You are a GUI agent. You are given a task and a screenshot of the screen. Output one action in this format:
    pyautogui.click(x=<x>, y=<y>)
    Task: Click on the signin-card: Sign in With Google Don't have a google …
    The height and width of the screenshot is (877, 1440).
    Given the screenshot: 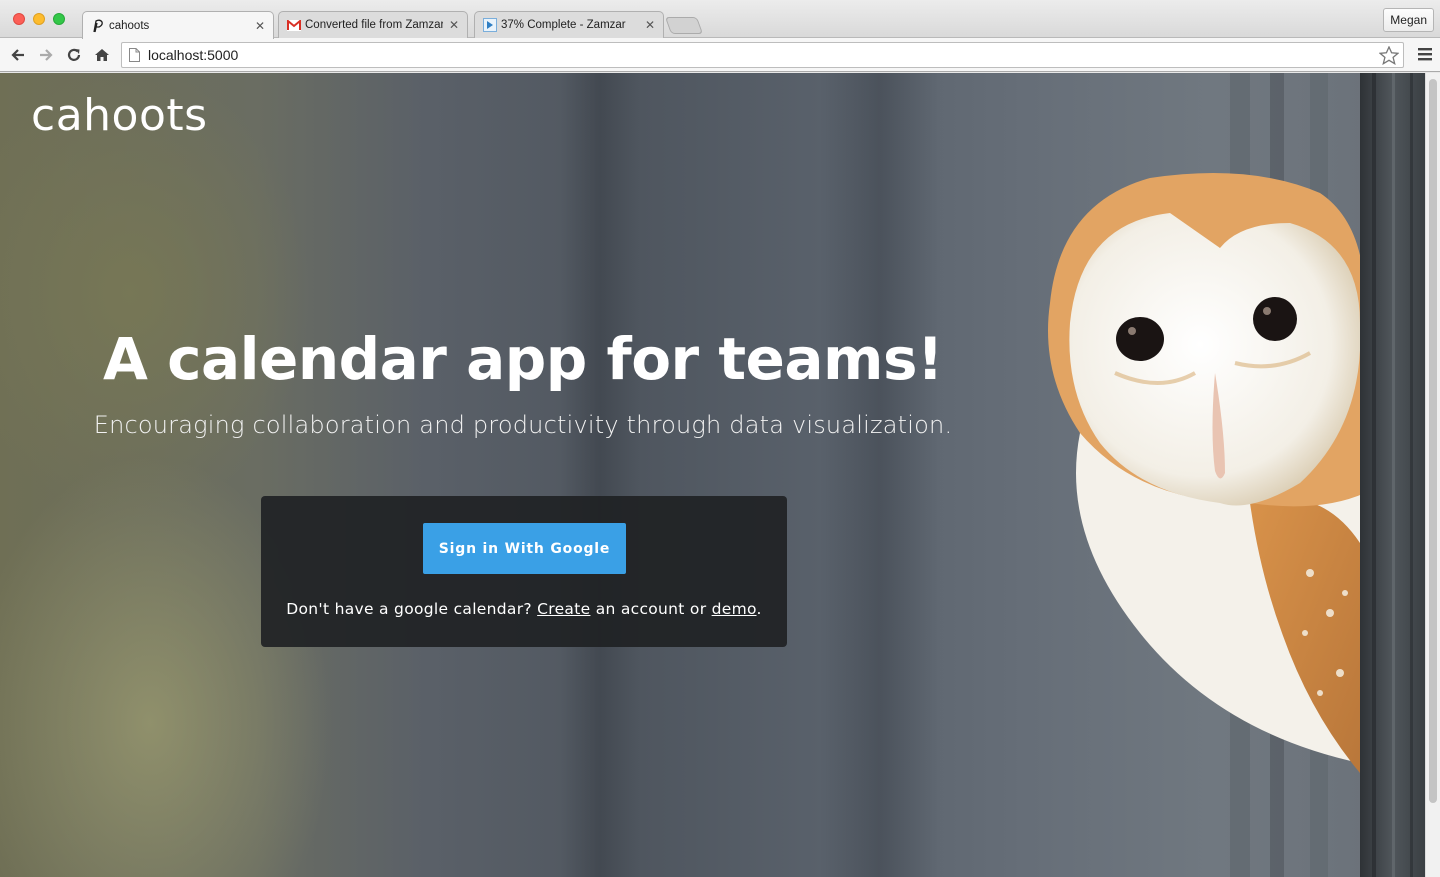 What is the action you would take?
    pyautogui.click(x=524, y=571)
    